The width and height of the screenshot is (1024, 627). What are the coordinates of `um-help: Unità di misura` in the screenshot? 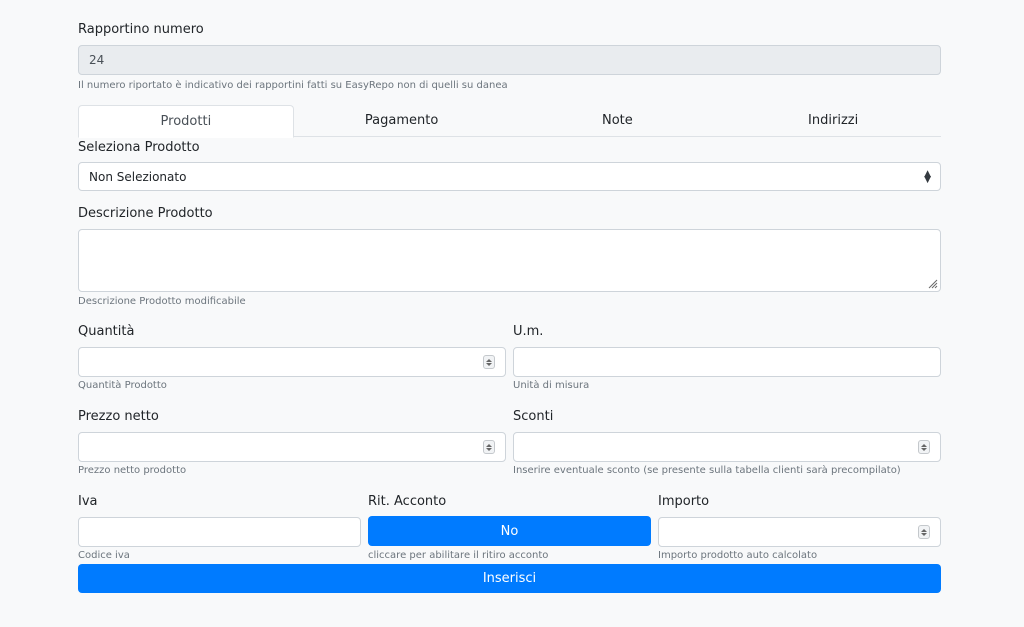 It's located at (551, 385).